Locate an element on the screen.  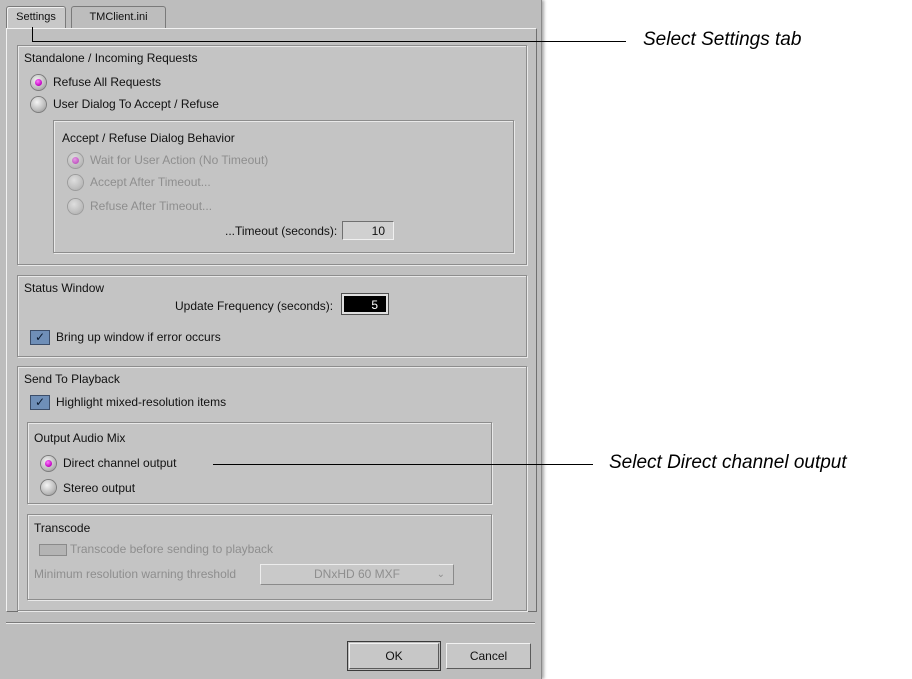
update-frequency-field: 5 is located at coordinates (365, 304).